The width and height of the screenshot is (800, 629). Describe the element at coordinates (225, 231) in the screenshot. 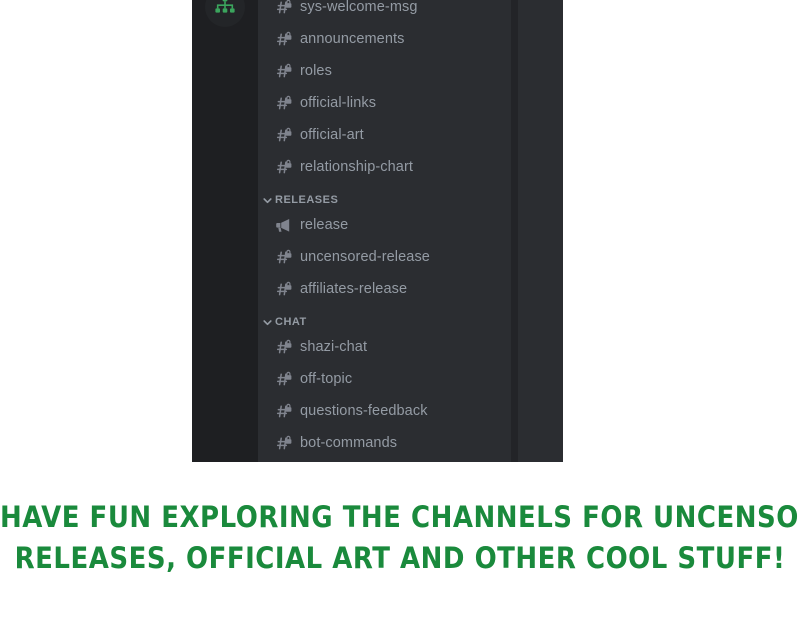

I see `server-rail` at that location.